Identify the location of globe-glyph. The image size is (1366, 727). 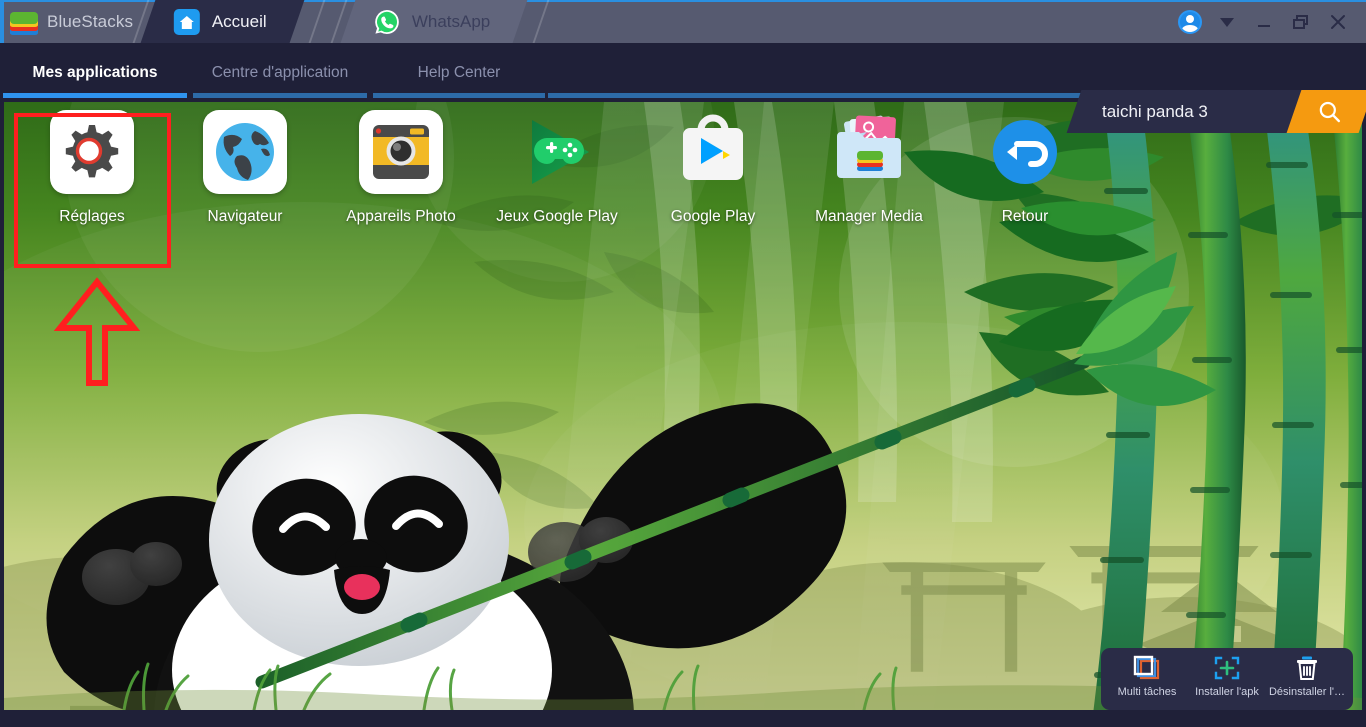
(245, 152).